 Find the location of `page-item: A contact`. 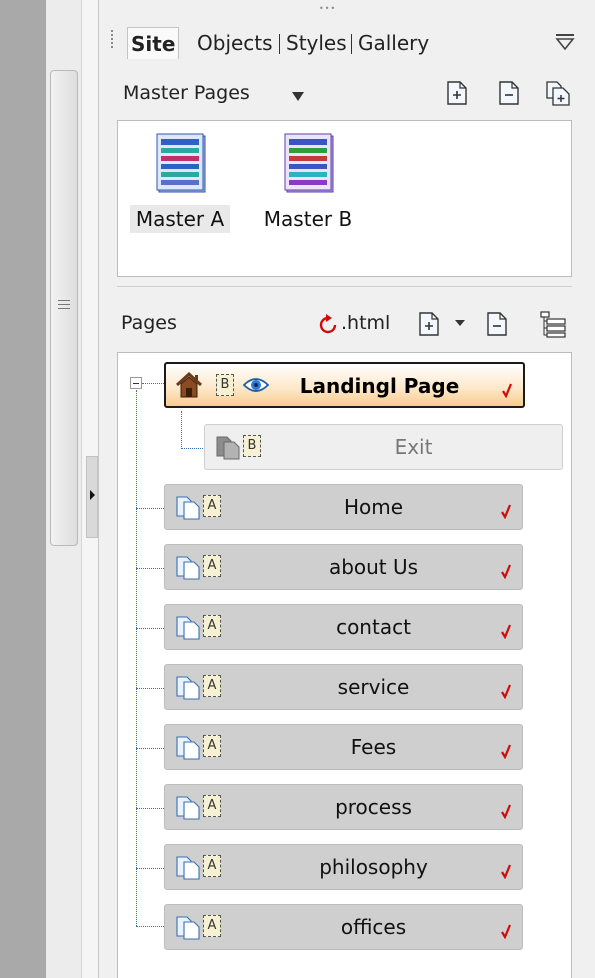

page-item: A contact is located at coordinates (343, 627).